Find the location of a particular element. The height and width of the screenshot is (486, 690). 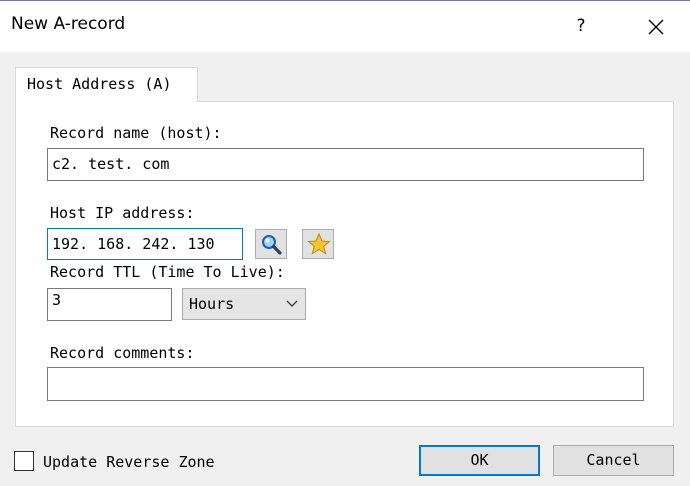

help-button: ? is located at coordinates (581, 26).